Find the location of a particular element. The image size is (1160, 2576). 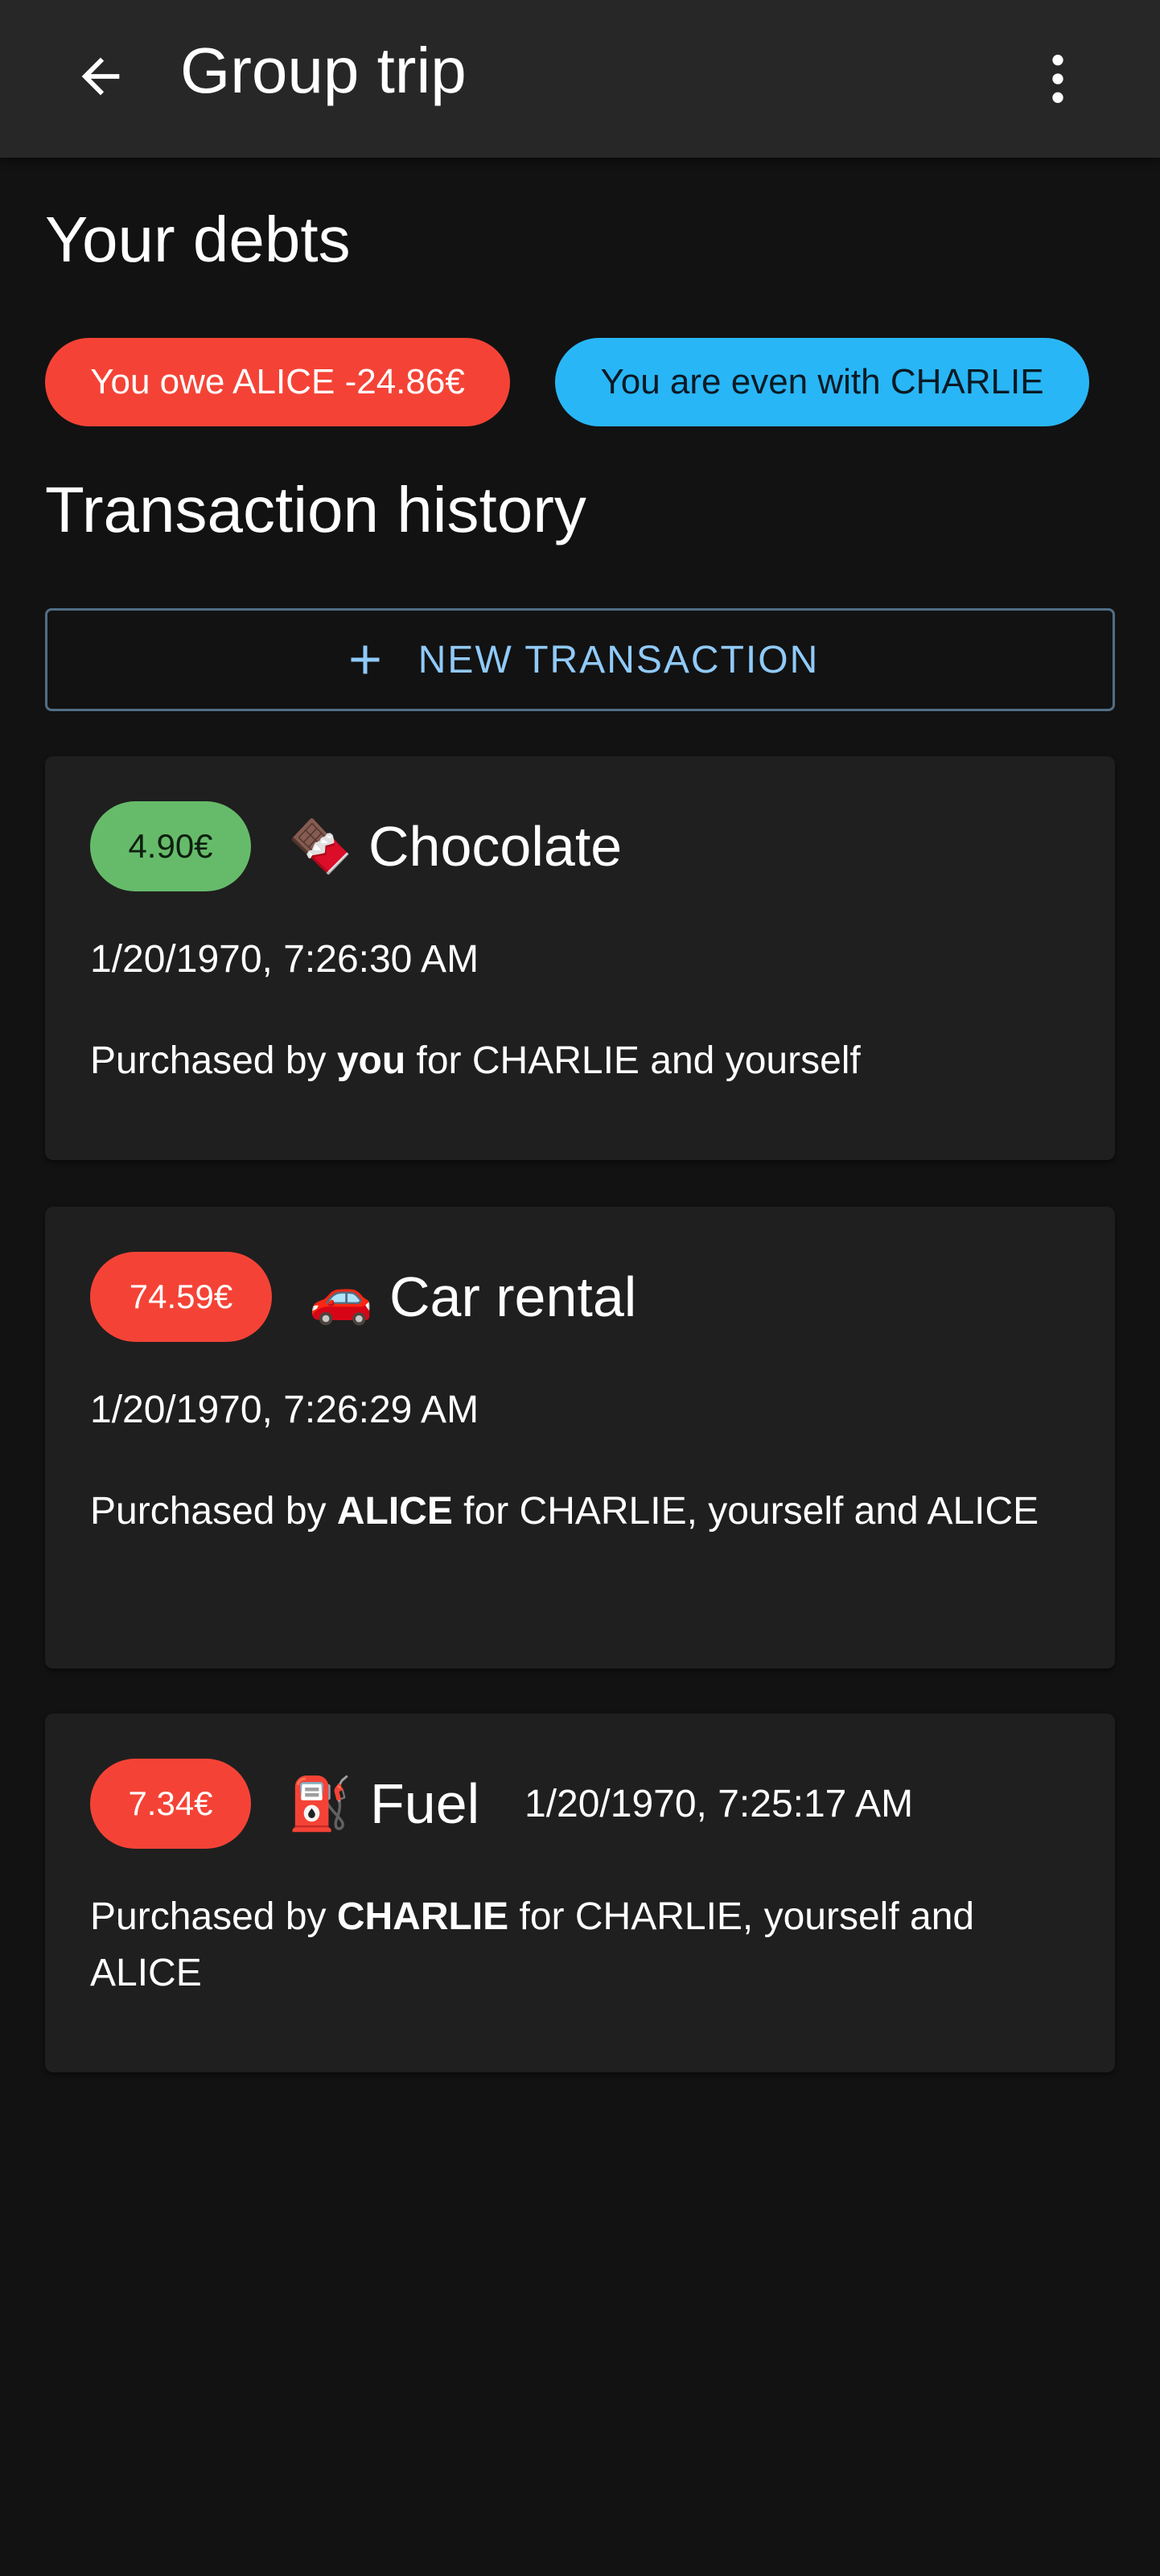

amount-badge: 7.34€ is located at coordinates (170, 1804).